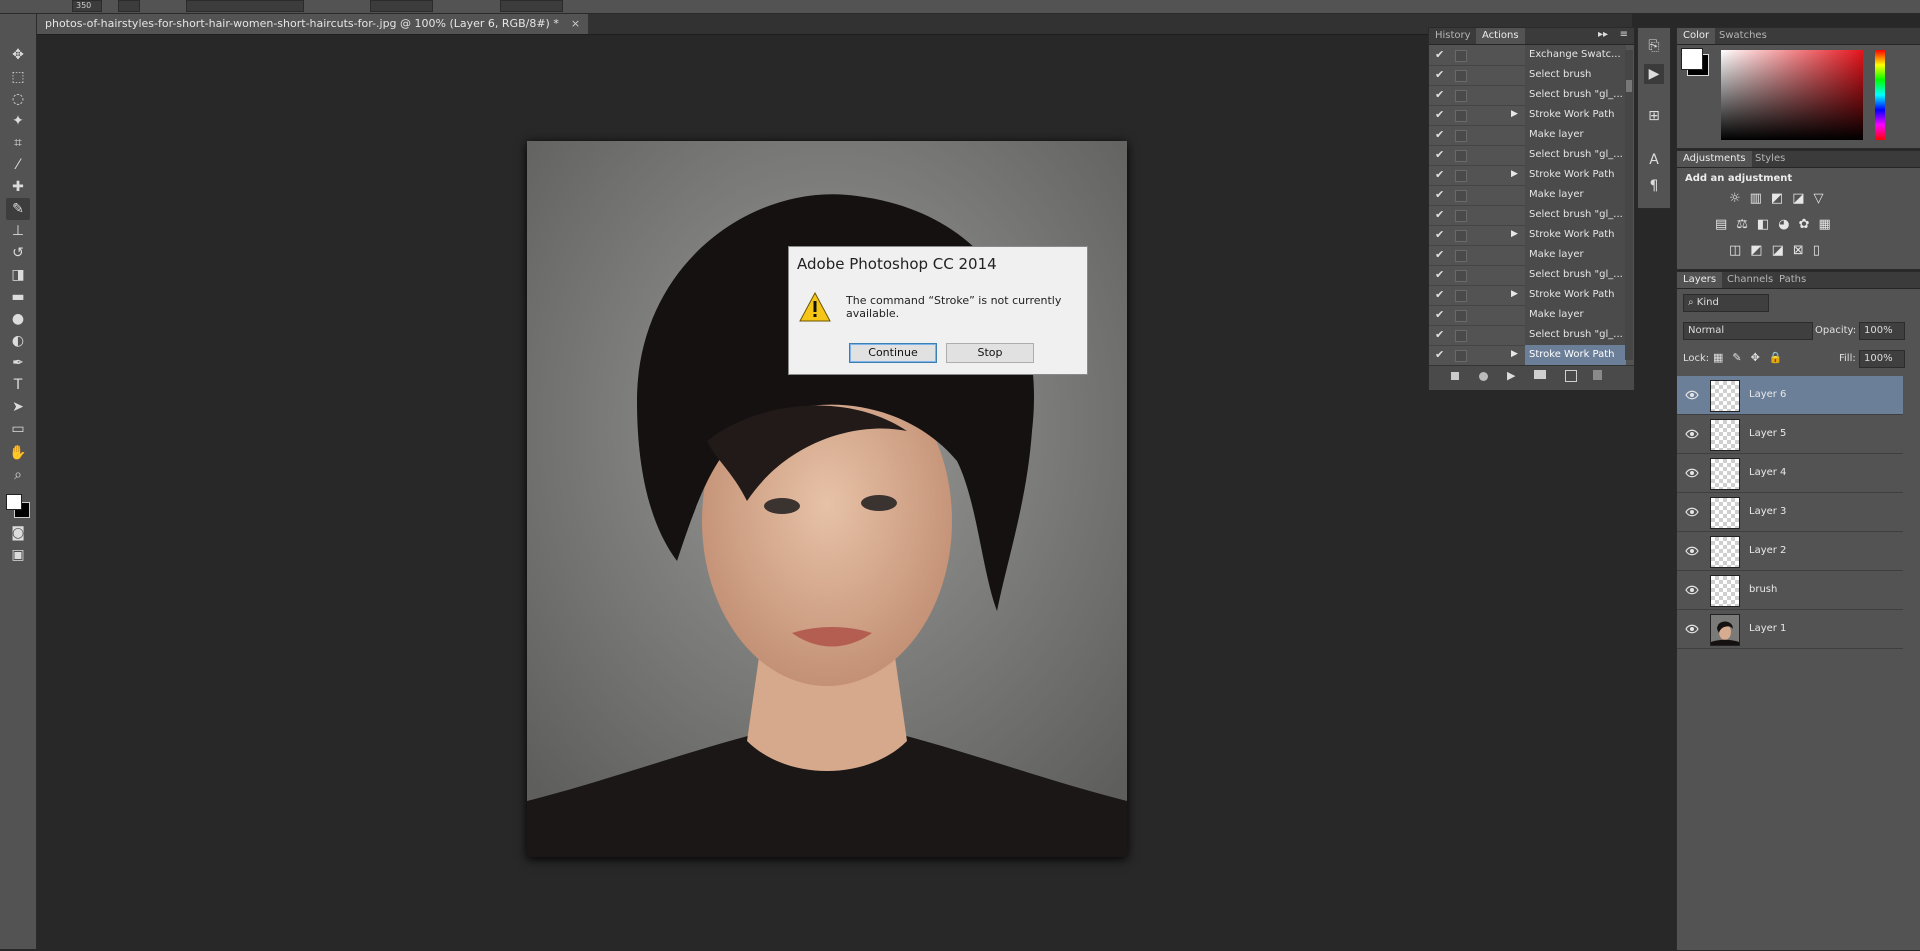 The image size is (1920, 951). Describe the element at coordinates (1804, 250) in the screenshot. I see `adjustment-row-3: ◫◩◪⊠▯` at that location.